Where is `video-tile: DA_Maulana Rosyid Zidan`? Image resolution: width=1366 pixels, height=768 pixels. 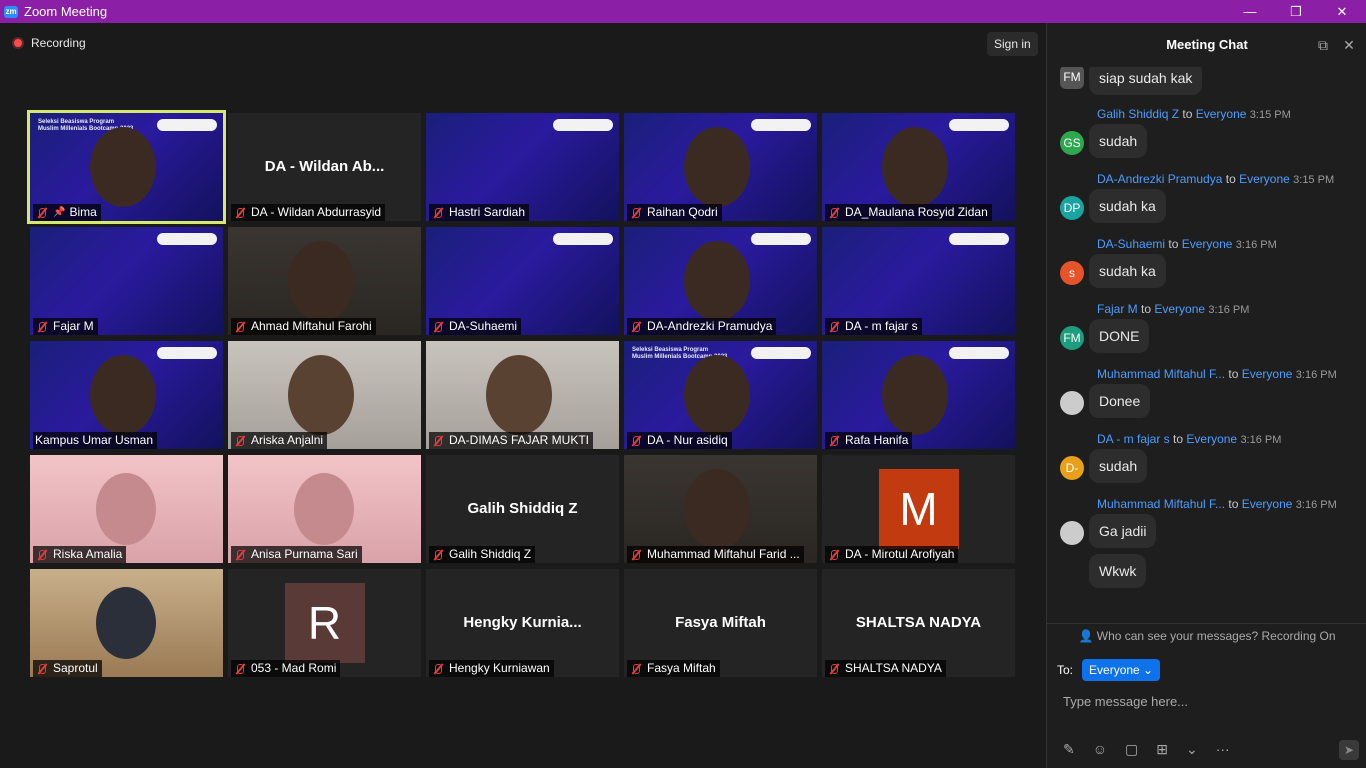
video-tile: DA_Maulana Rosyid Zidan is located at coordinates (918, 167).